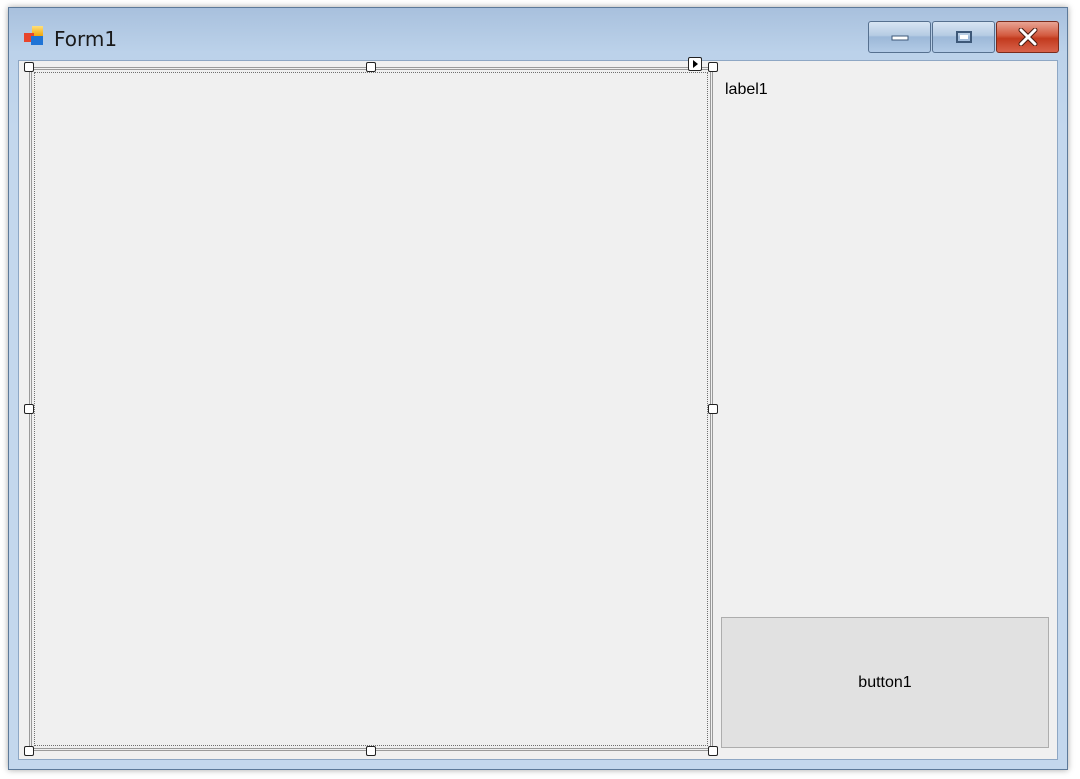 This screenshot has width=1080, height=779. I want to click on resize-handle-bottom-left, so click(29, 751).